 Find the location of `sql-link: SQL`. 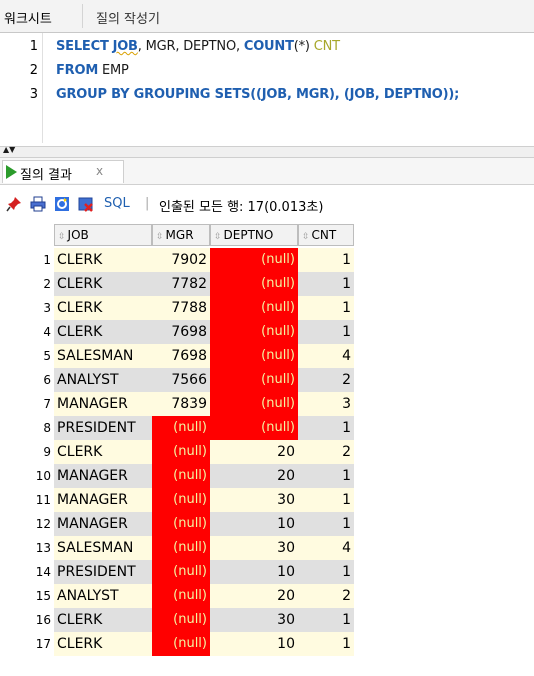

sql-link: SQL is located at coordinates (117, 203).